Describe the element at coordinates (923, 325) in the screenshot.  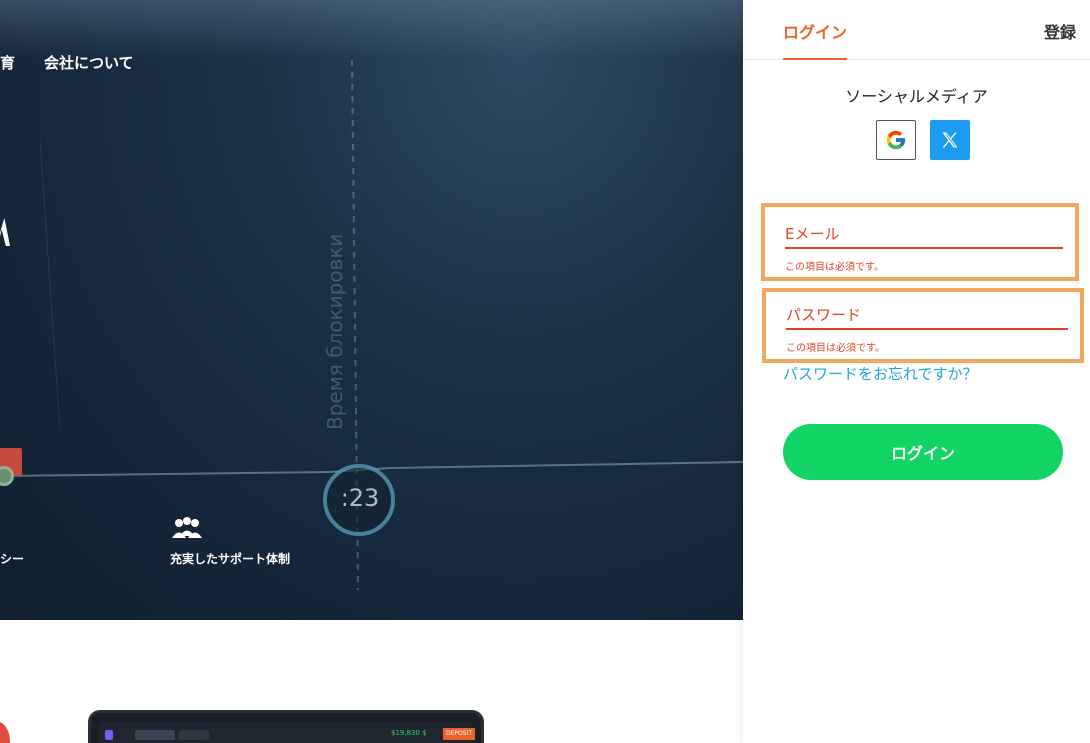
I see `password-field-highlight: パスワード この項目は必須です。` at that location.